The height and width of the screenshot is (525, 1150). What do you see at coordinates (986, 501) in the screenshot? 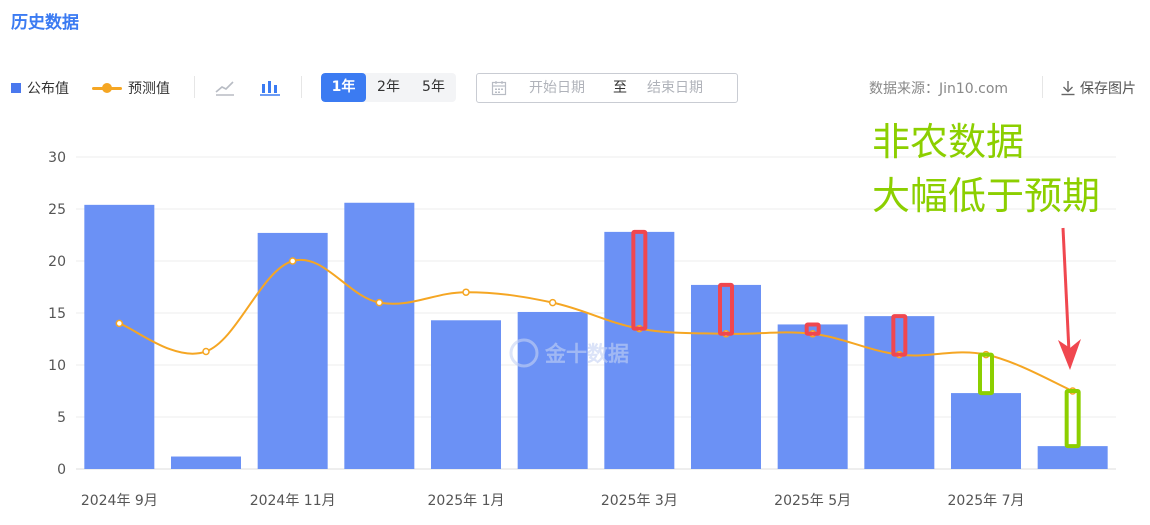
I see `x-tick-label: 2025年 7月` at bounding box center [986, 501].